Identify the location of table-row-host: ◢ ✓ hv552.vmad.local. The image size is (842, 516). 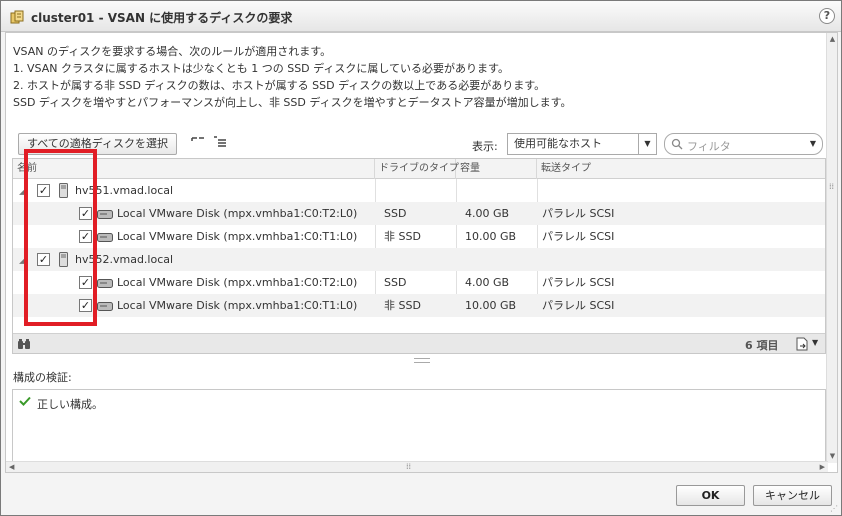
(419, 259).